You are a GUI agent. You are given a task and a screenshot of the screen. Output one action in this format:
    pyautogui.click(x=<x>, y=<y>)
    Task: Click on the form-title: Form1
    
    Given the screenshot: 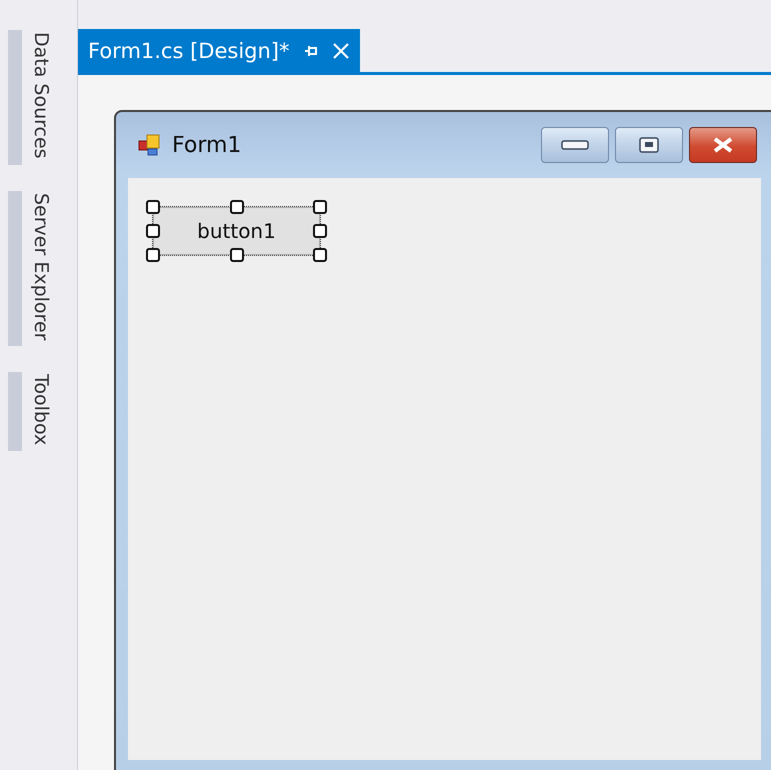 What is the action you would take?
    pyautogui.click(x=207, y=145)
    